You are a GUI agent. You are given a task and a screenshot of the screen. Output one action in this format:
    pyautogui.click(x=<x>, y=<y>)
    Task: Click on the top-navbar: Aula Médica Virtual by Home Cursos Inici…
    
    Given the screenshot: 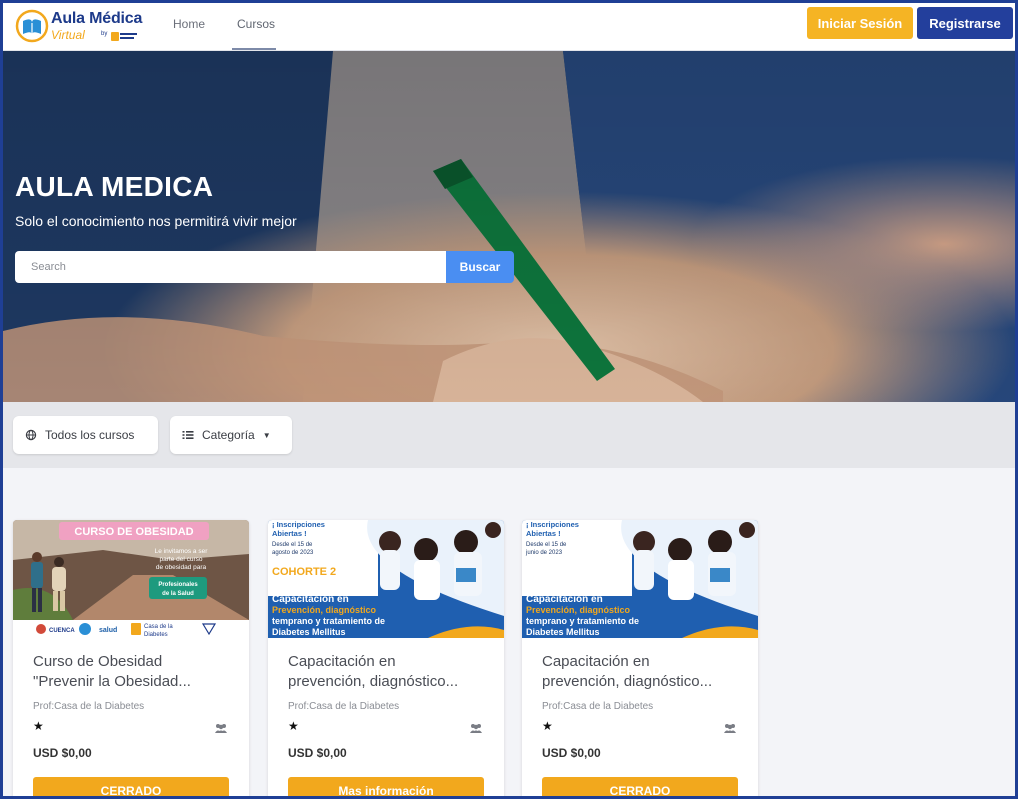 What is the action you would take?
    pyautogui.click(x=509, y=27)
    